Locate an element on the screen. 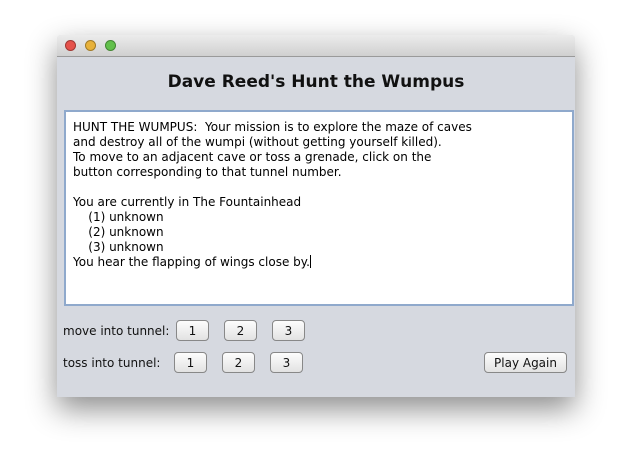  output-line: You are currently in The Fountainhead is located at coordinates (187, 202).